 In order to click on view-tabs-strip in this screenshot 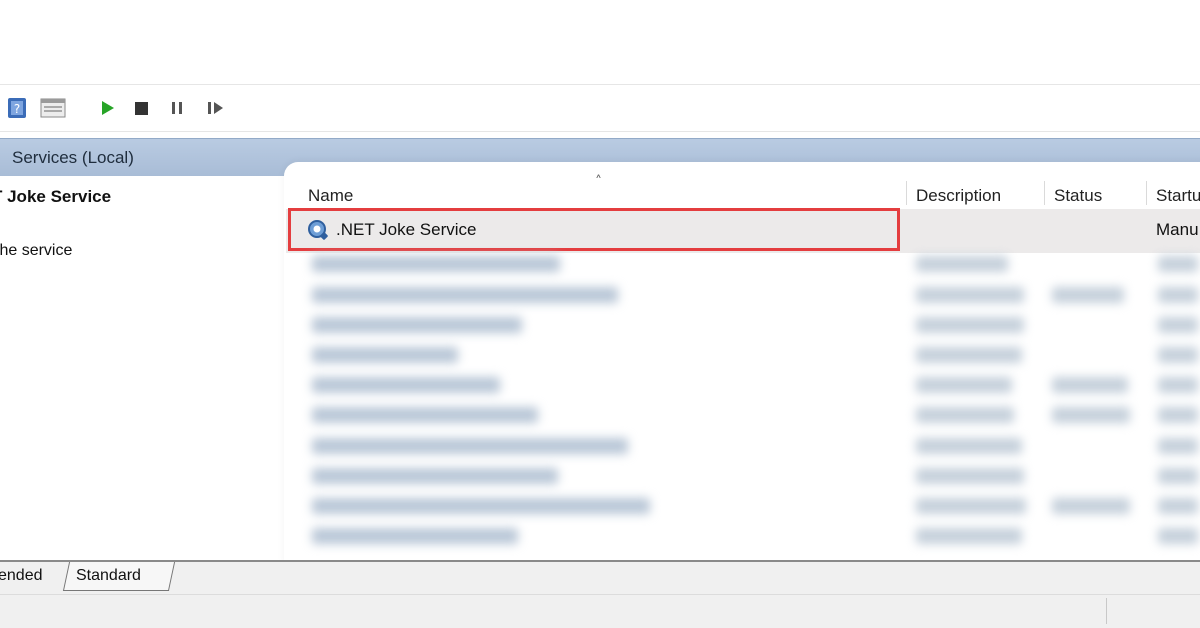, I will do `click(600, 578)`.